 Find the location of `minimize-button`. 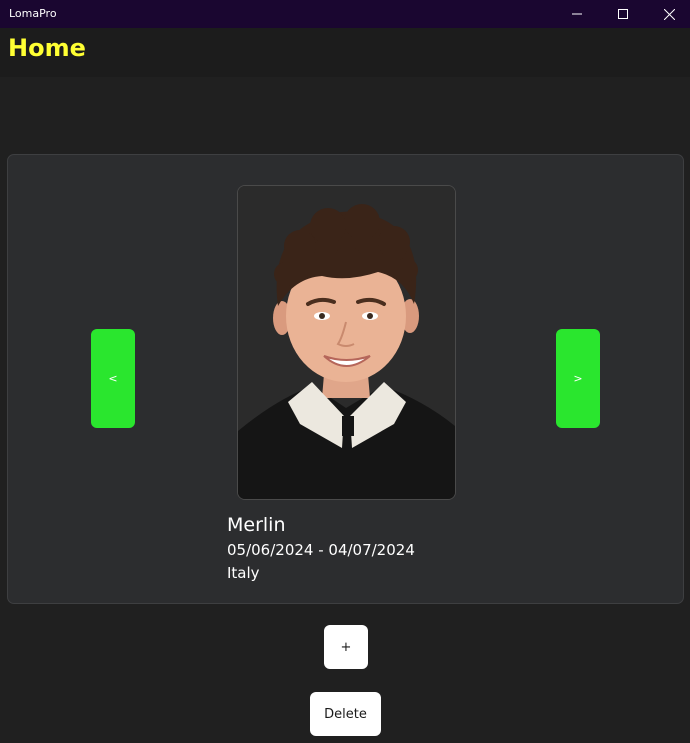

minimize-button is located at coordinates (577, 14).